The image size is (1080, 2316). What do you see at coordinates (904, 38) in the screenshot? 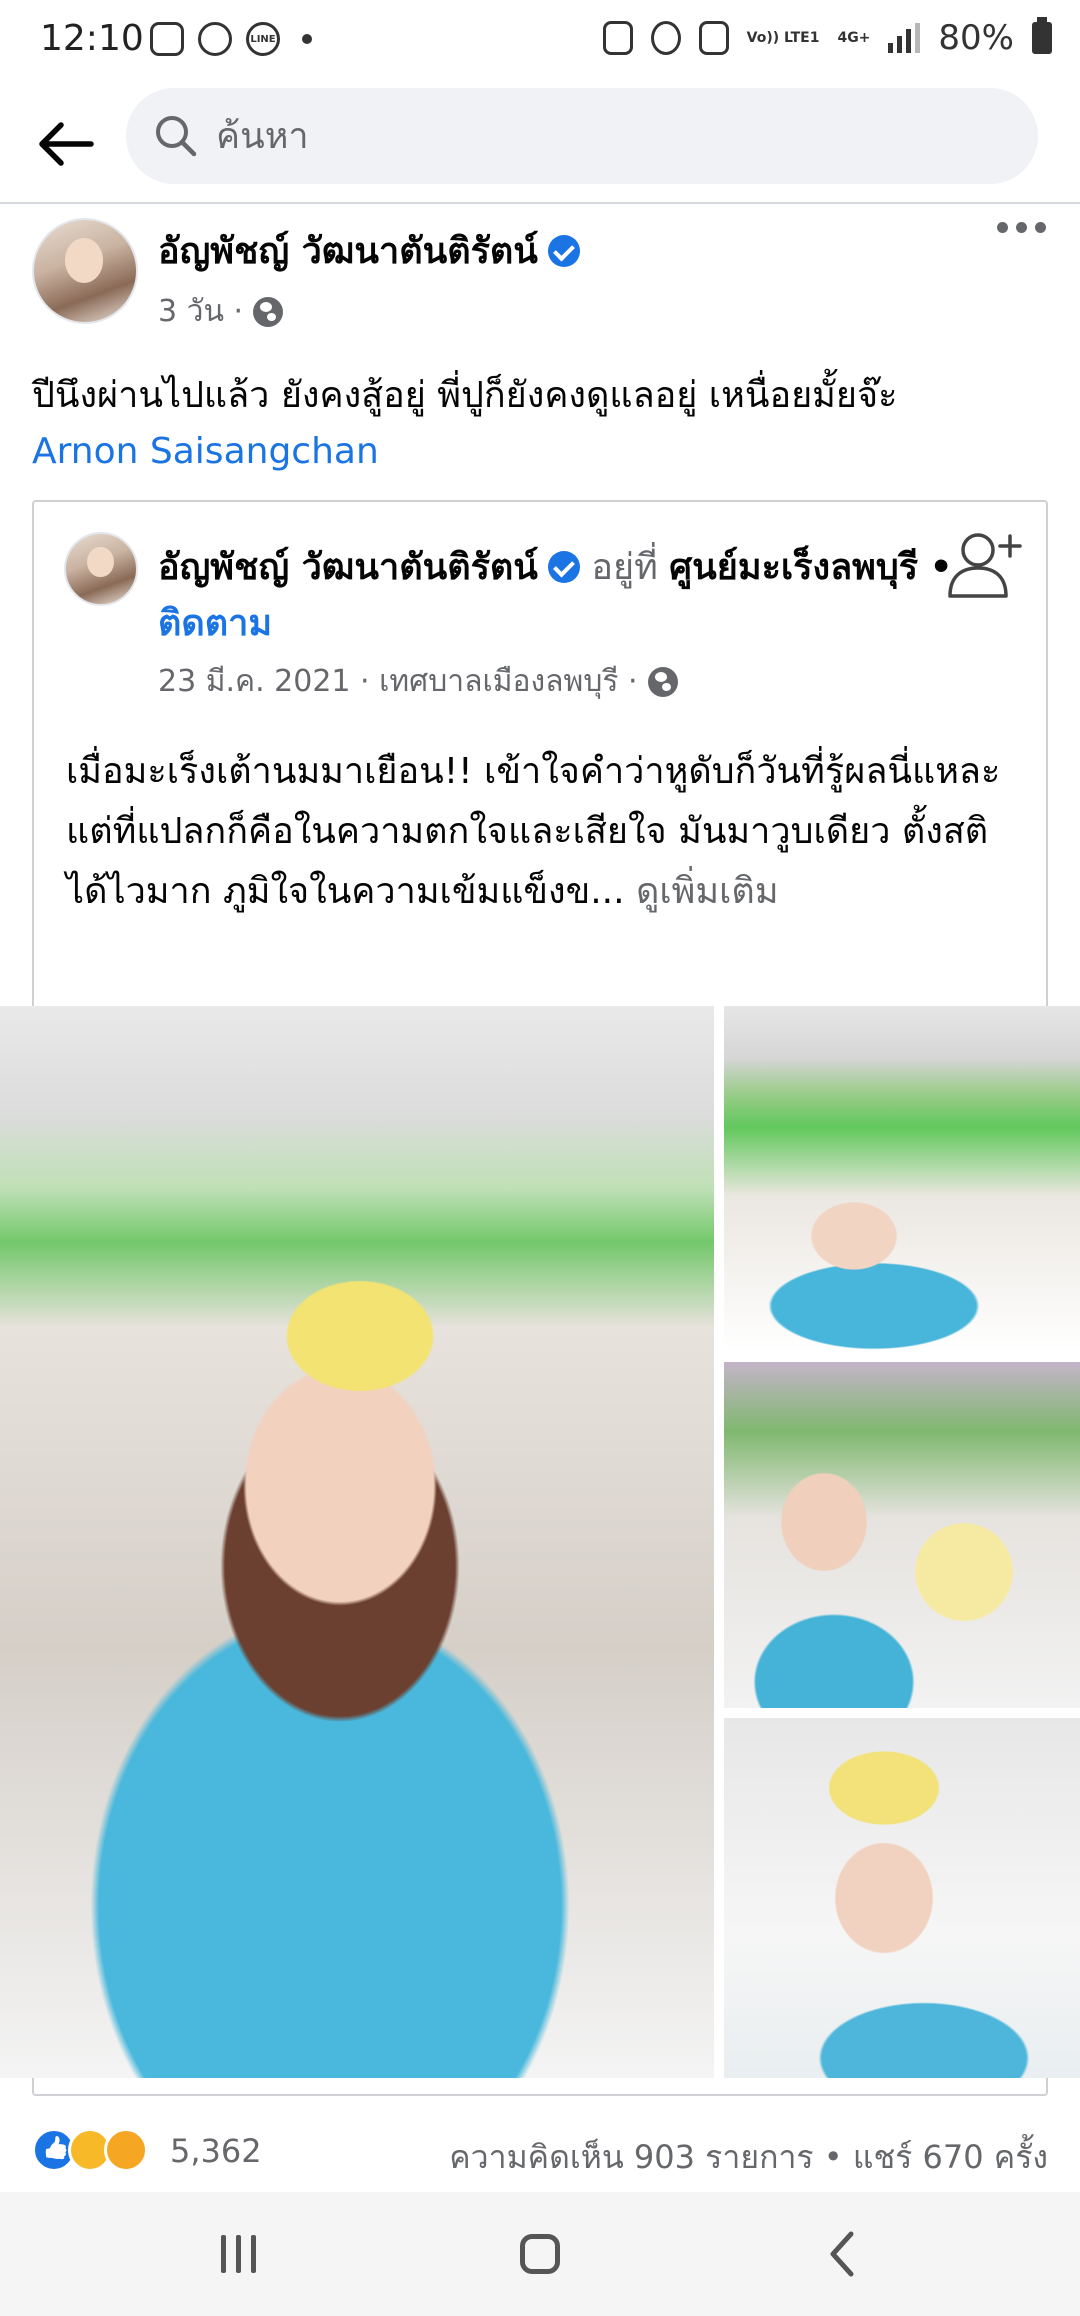
I see `signal-icon` at bounding box center [904, 38].